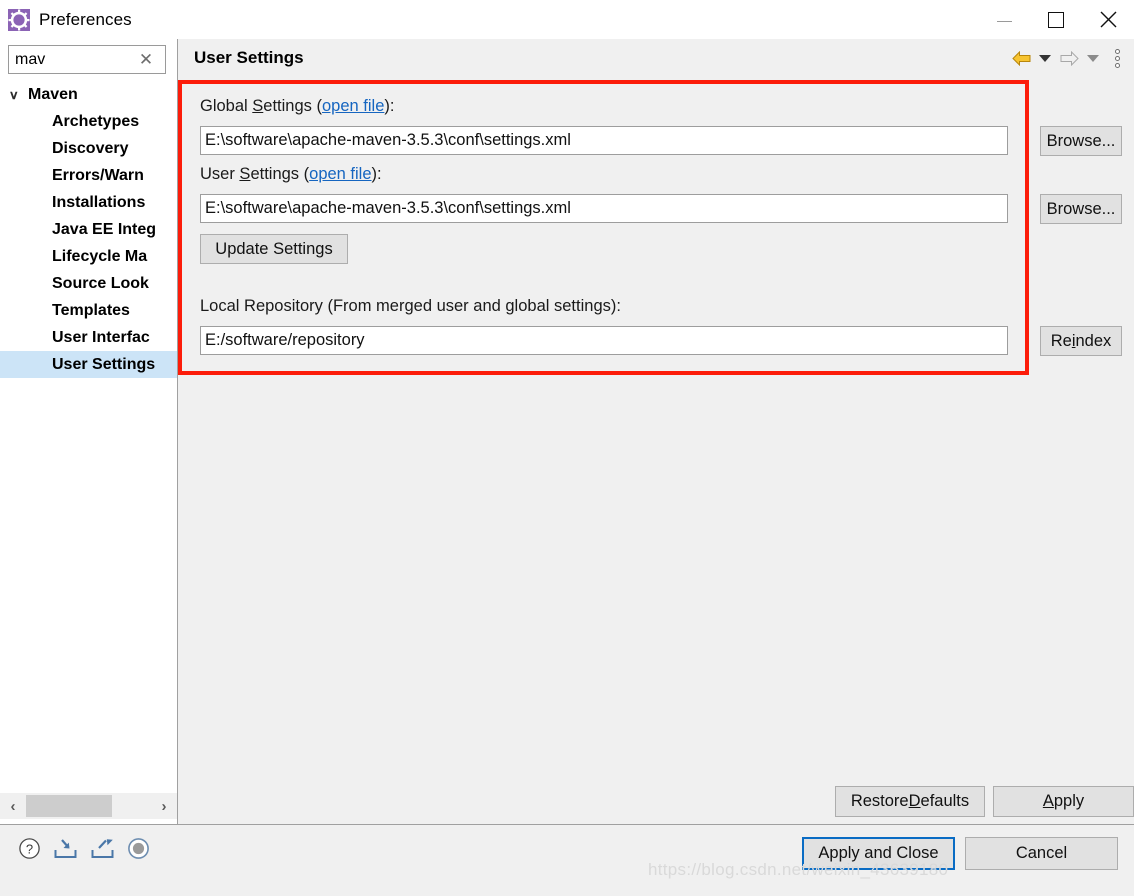 This screenshot has height=896, width=1134. What do you see at coordinates (19, 19) in the screenshot?
I see `gear-icon` at bounding box center [19, 19].